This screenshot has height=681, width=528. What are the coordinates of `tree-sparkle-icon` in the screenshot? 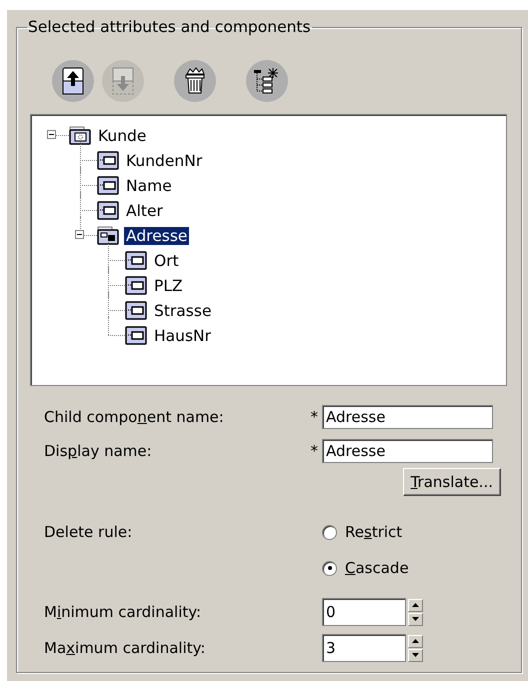 It's located at (267, 81).